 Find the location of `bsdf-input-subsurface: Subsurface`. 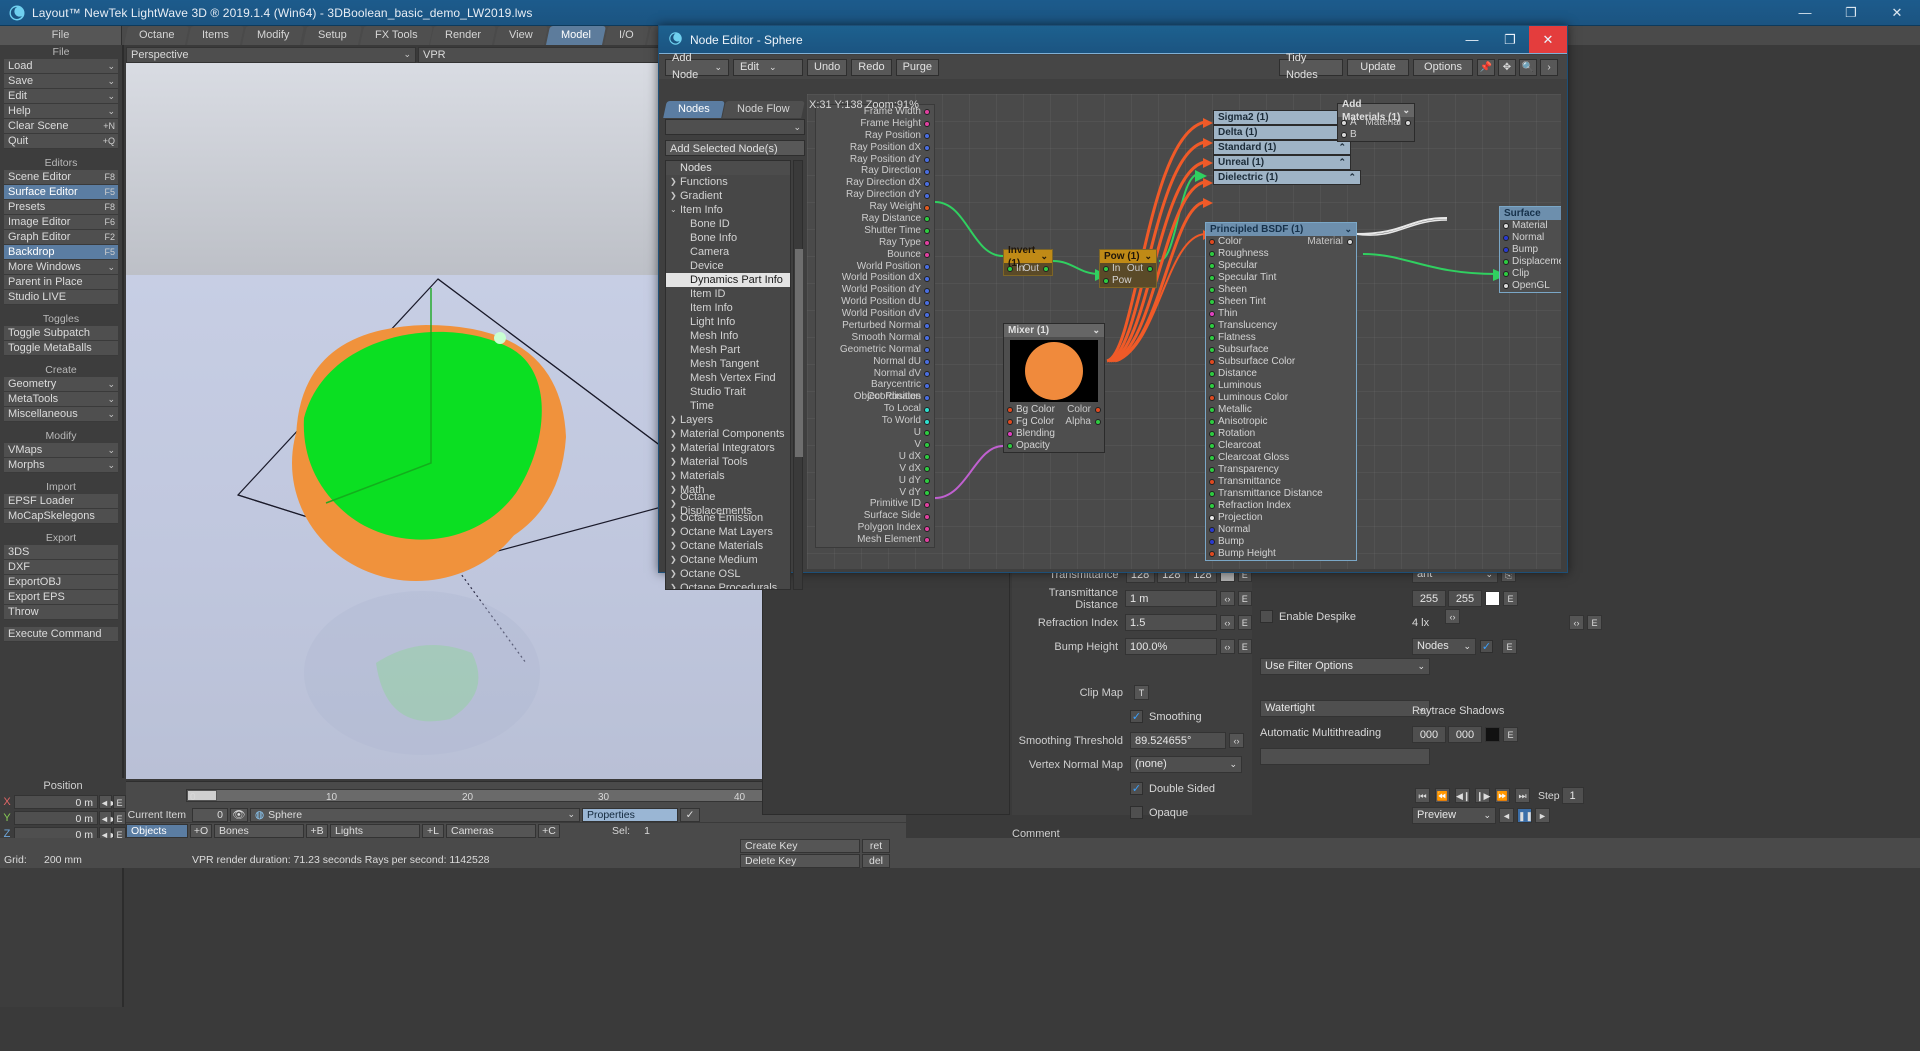

bsdf-input-subsurface: Subsurface is located at coordinates (1281, 350).